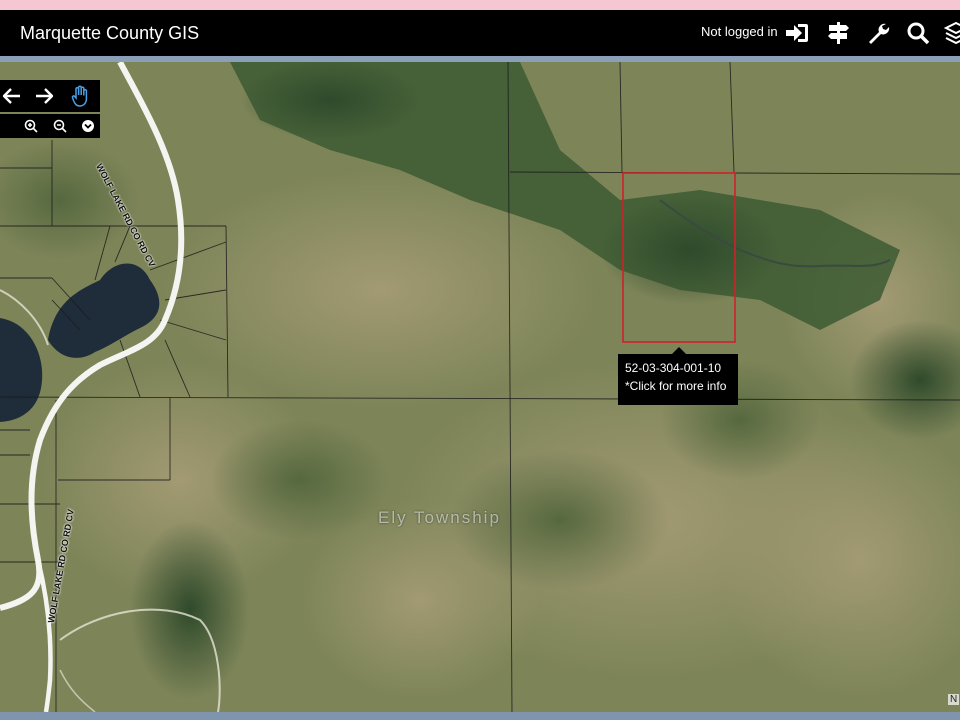 The width and height of the screenshot is (960, 720). I want to click on layers-icon, so click(951, 33).